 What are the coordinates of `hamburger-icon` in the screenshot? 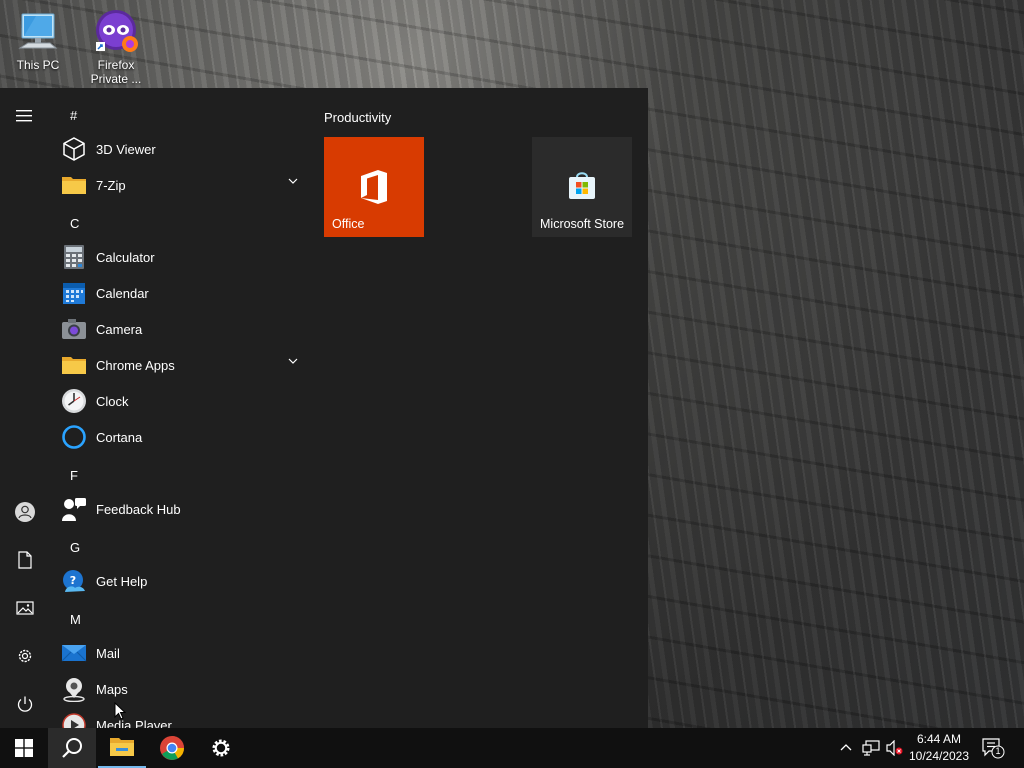 It's located at (24, 116).